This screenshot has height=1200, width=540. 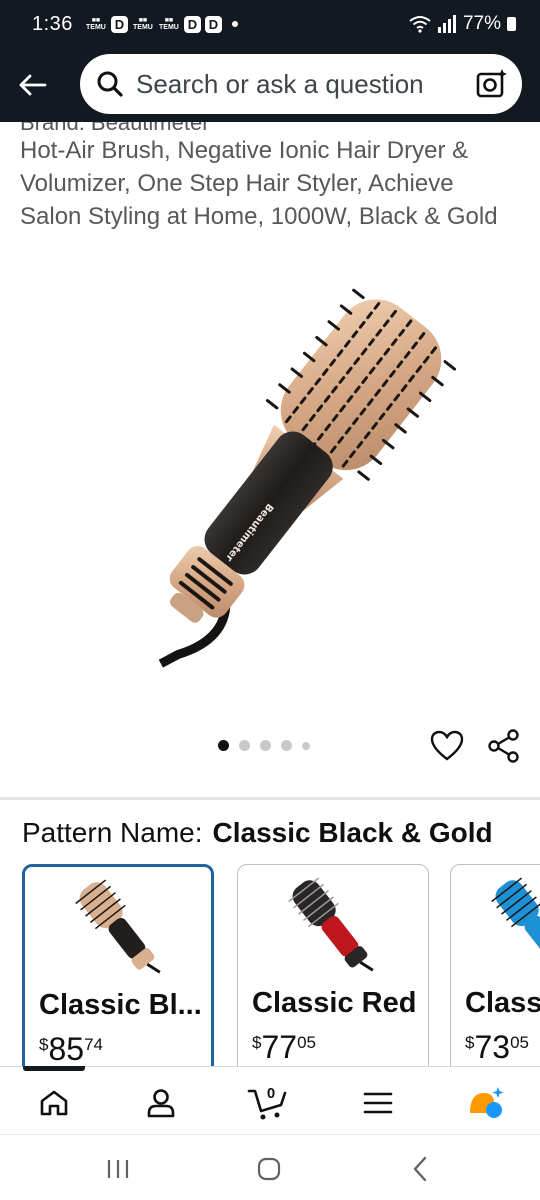 What do you see at coordinates (118, 926) in the screenshot?
I see `swatch-image-black-gold` at bounding box center [118, 926].